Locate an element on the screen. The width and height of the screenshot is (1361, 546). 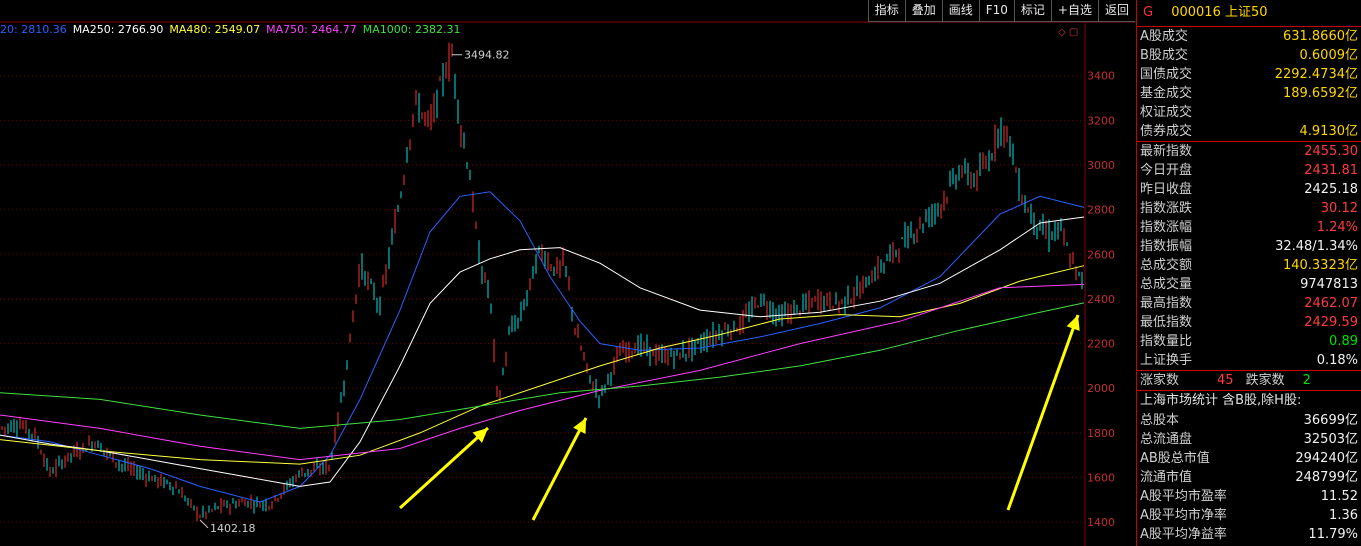
quote-value: 140.3323亿 is located at coordinates (1320, 265).